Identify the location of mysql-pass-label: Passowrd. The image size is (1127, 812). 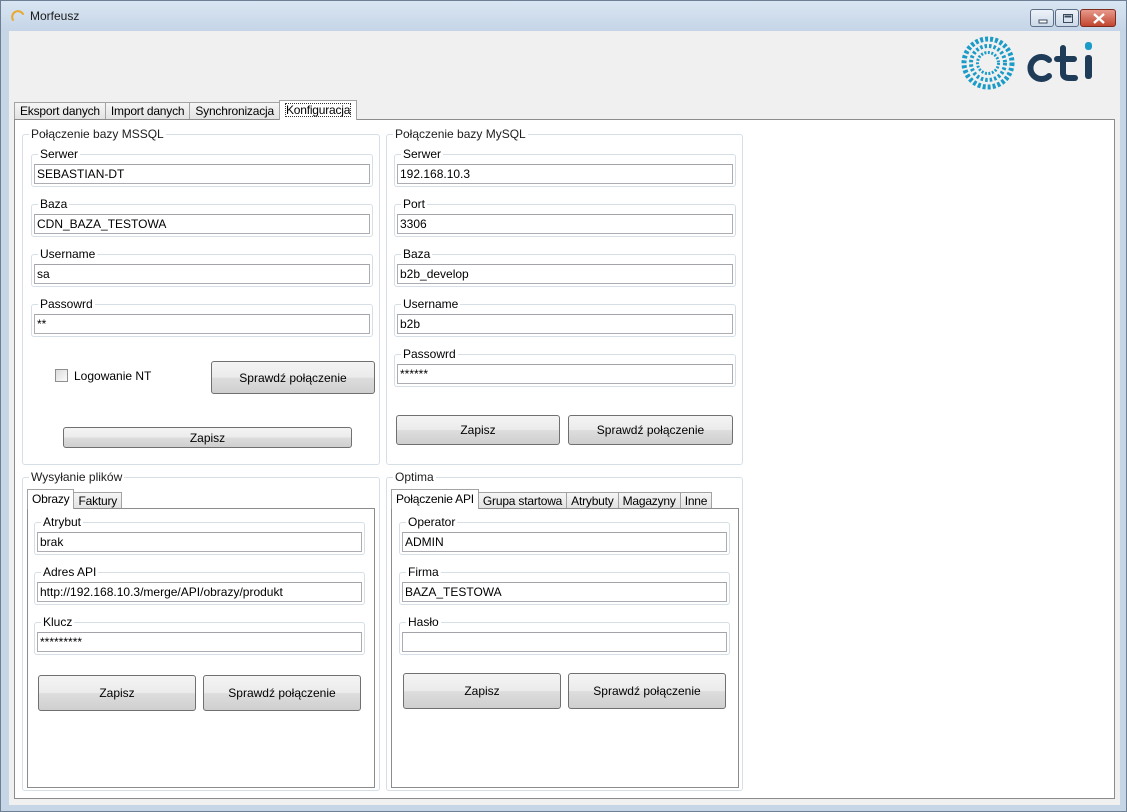
(429, 354).